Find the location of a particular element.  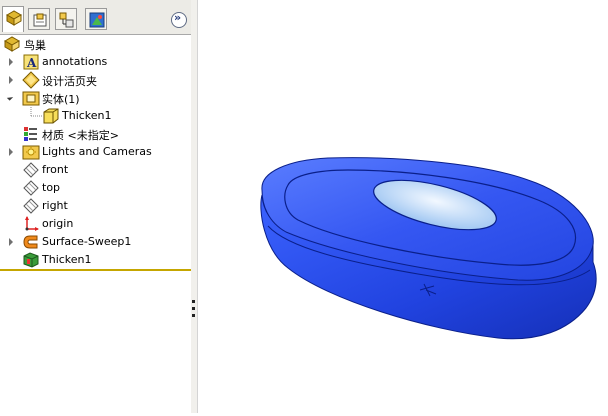

tree-item-label: 实体(1) is located at coordinates (61, 99).